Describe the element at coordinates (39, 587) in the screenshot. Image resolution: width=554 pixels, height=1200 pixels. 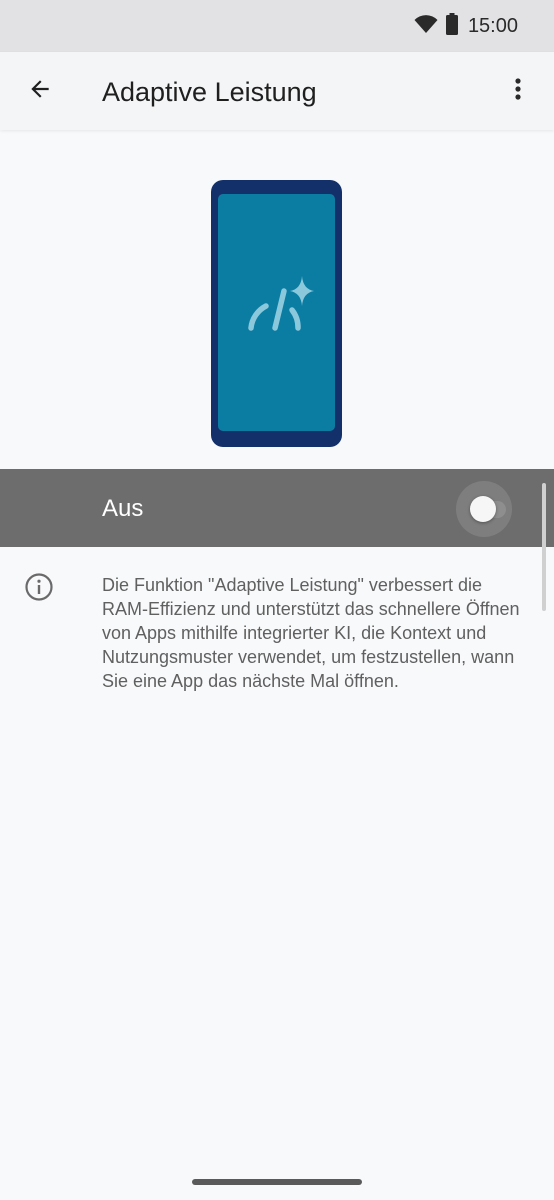
I see `info-icon` at that location.